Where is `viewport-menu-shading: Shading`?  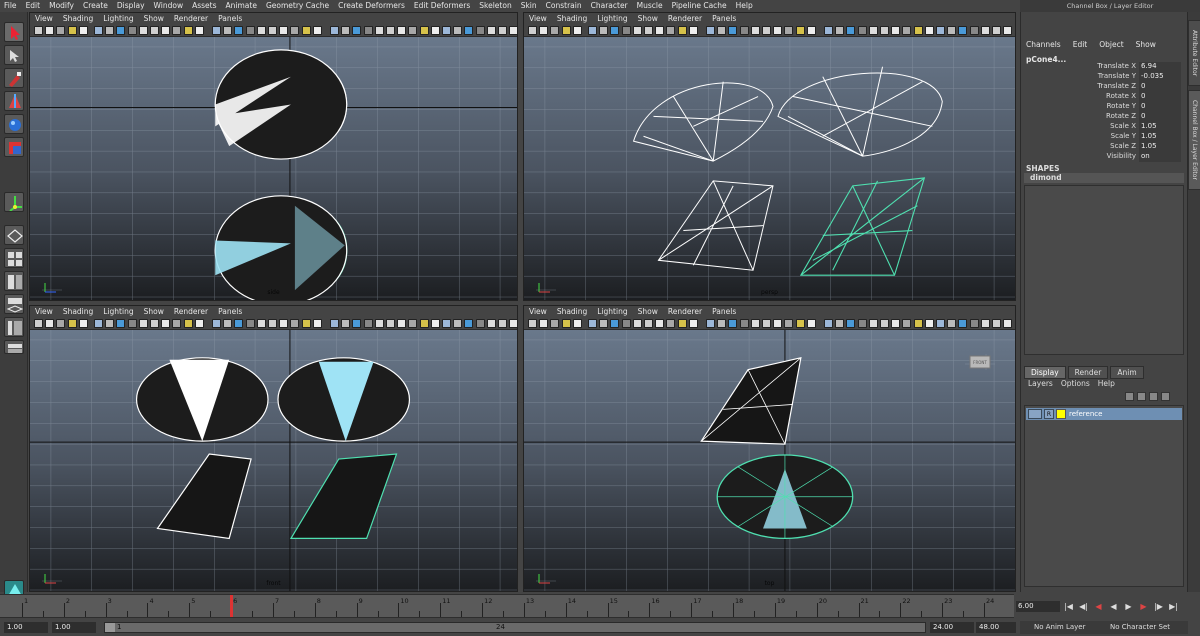 viewport-menu-shading: Shading is located at coordinates (572, 18).